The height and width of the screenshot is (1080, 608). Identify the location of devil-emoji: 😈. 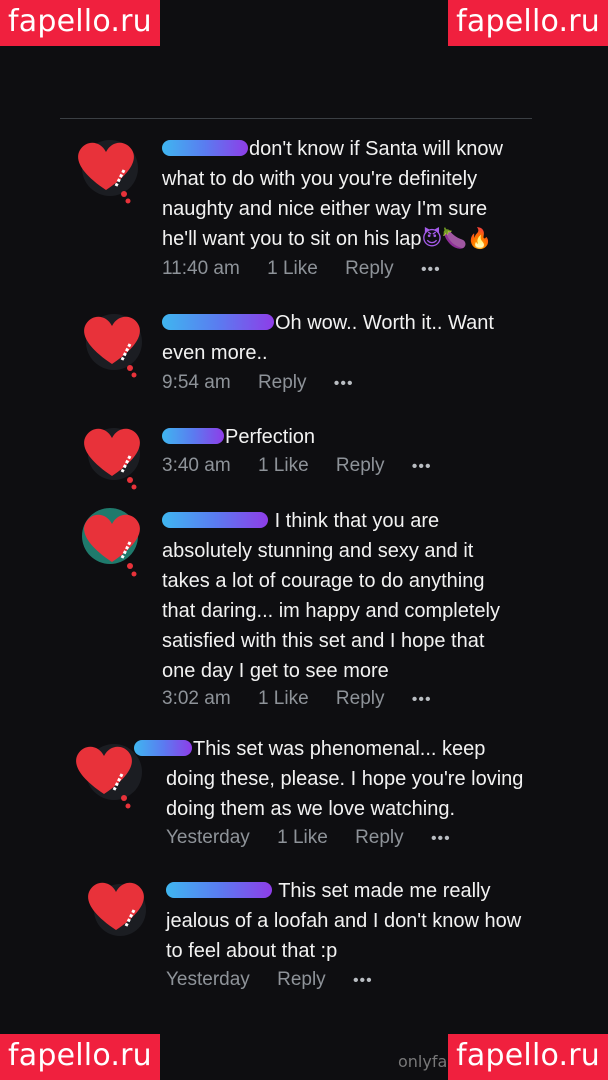
(432, 239).